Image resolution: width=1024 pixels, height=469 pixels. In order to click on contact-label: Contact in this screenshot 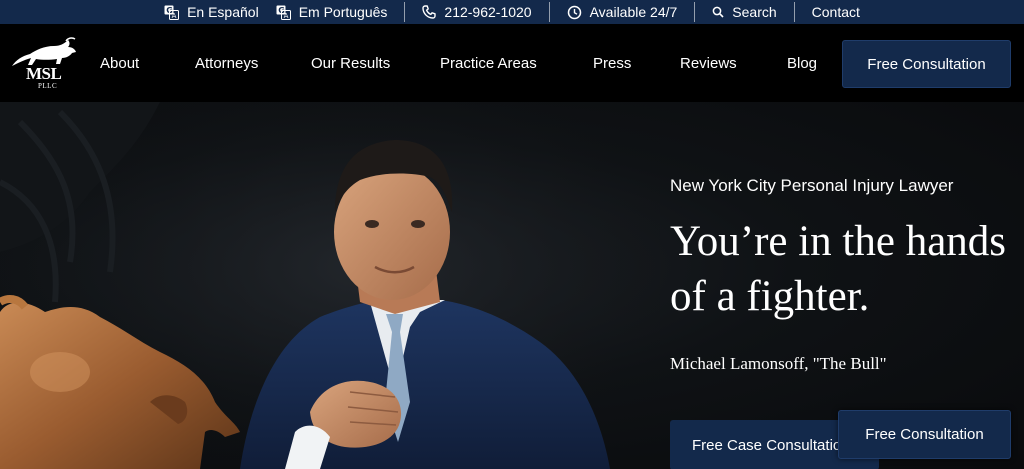, I will do `click(835, 12)`.